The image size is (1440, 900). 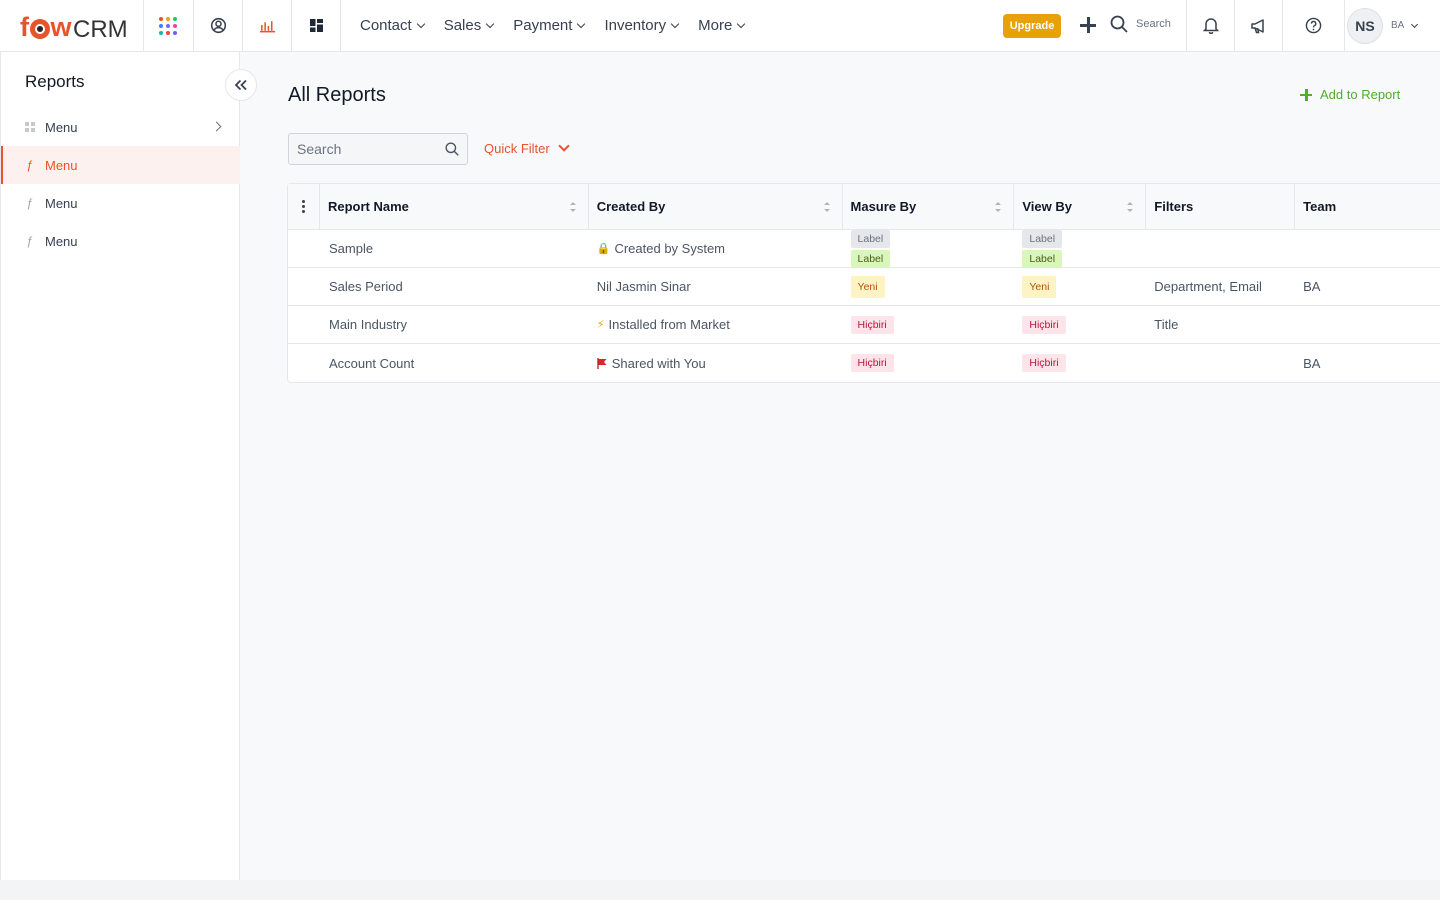 I want to click on bottom-strip, so click(x=720, y=890).